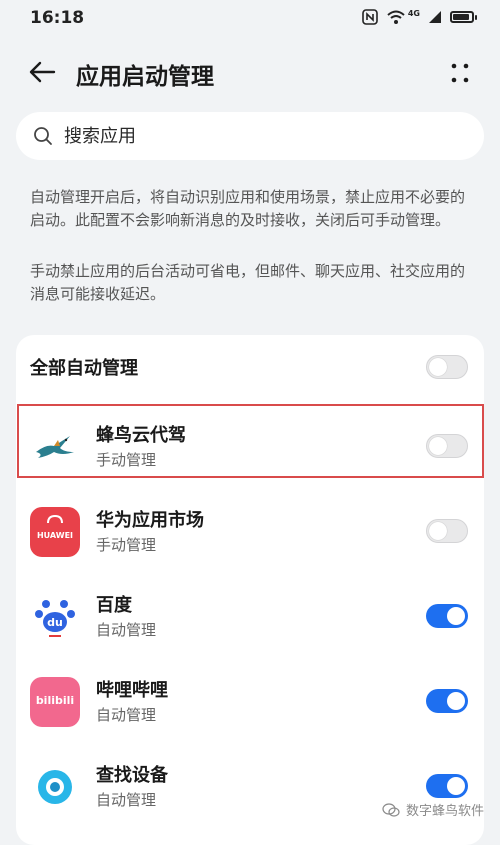  I want to click on watermark: 数字蜂鸟软件, so click(433, 809).